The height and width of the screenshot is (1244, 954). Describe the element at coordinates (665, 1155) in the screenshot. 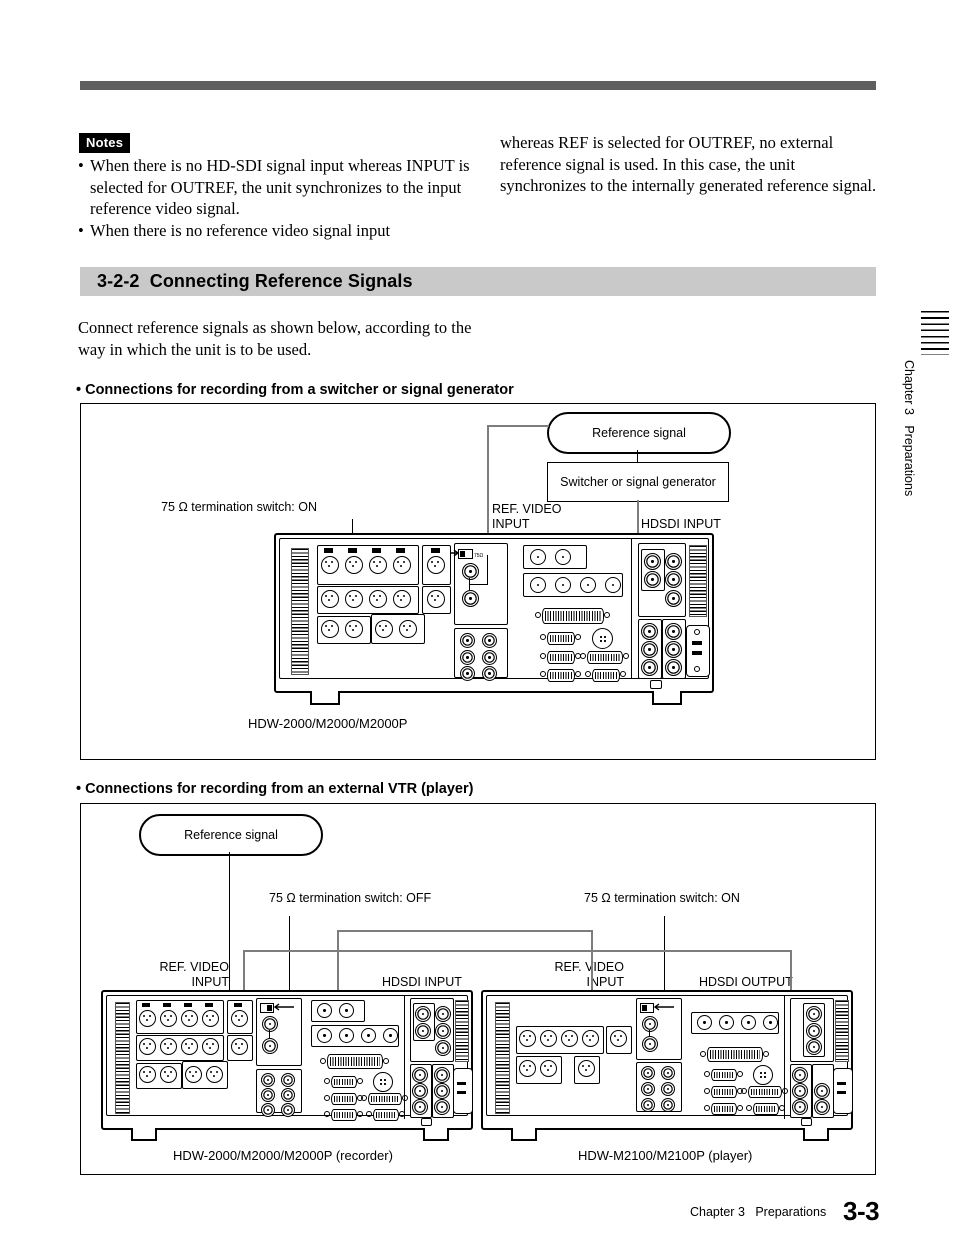

I see `diagram2-player-caption: HDW-M2100/M2100P (player)` at that location.